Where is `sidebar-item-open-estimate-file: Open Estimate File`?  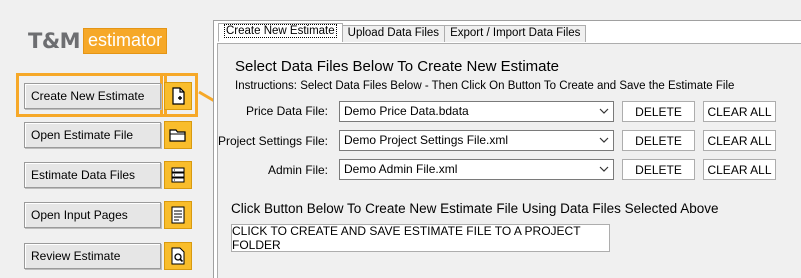
sidebar-item-open-estimate-file: Open Estimate File is located at coordinates (92, 135).